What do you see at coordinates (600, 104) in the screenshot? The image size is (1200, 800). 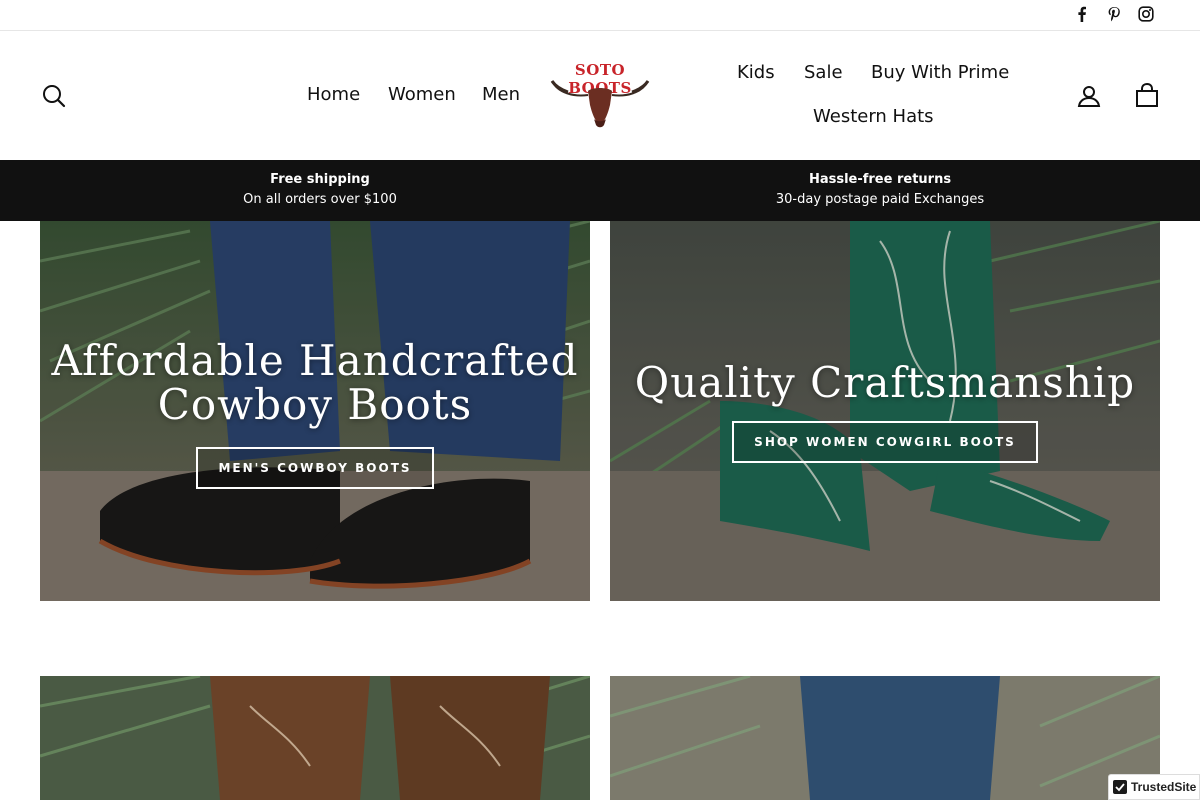 I see `longhorn-logo-icon` at bounding box center [600, 104].